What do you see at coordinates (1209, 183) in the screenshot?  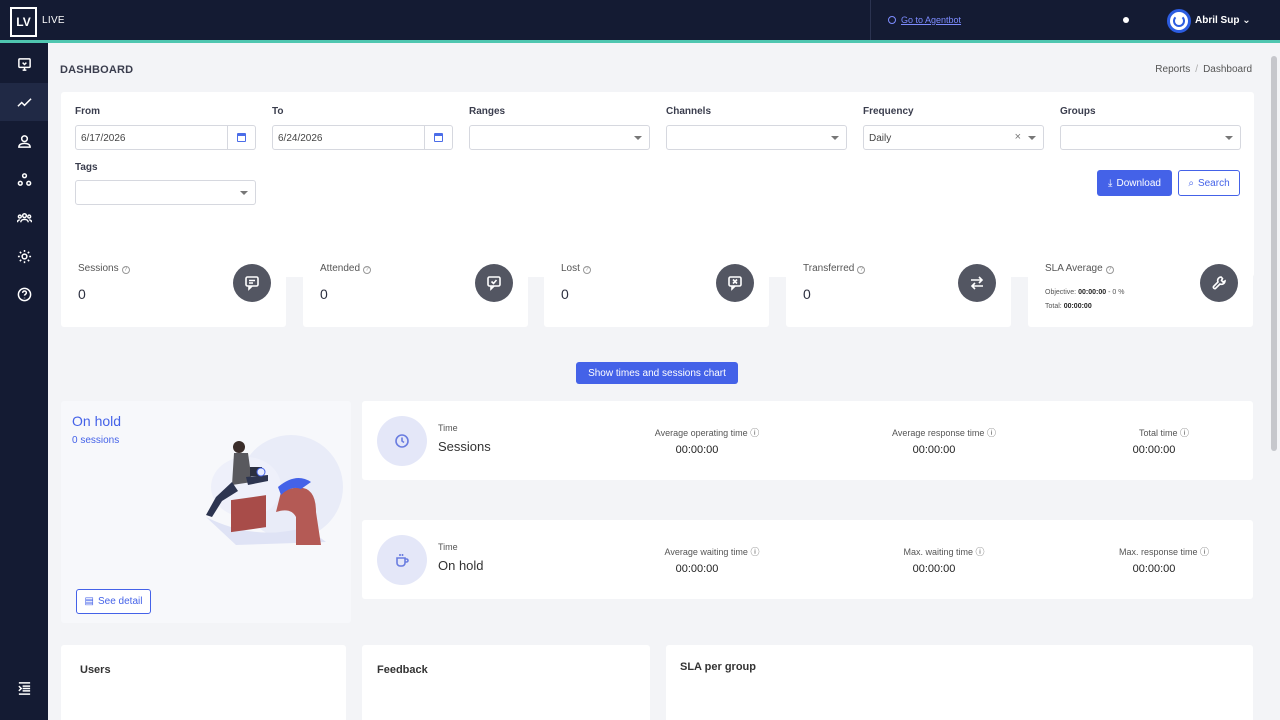 I see `search-button: ⌕ Search` at bounding box center [1209, 183].